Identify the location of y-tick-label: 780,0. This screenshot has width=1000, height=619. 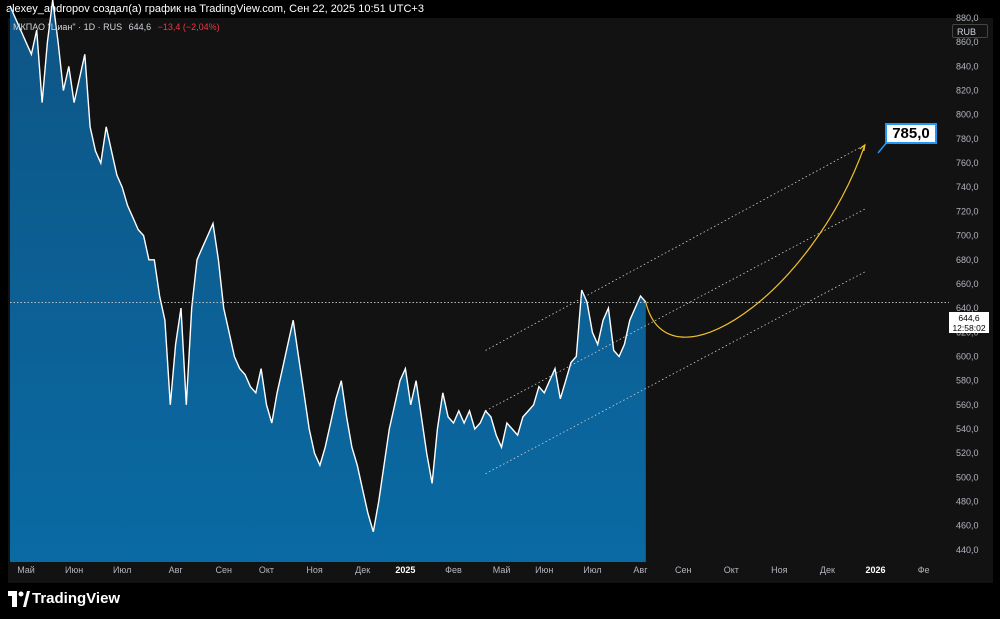
(967, 139).